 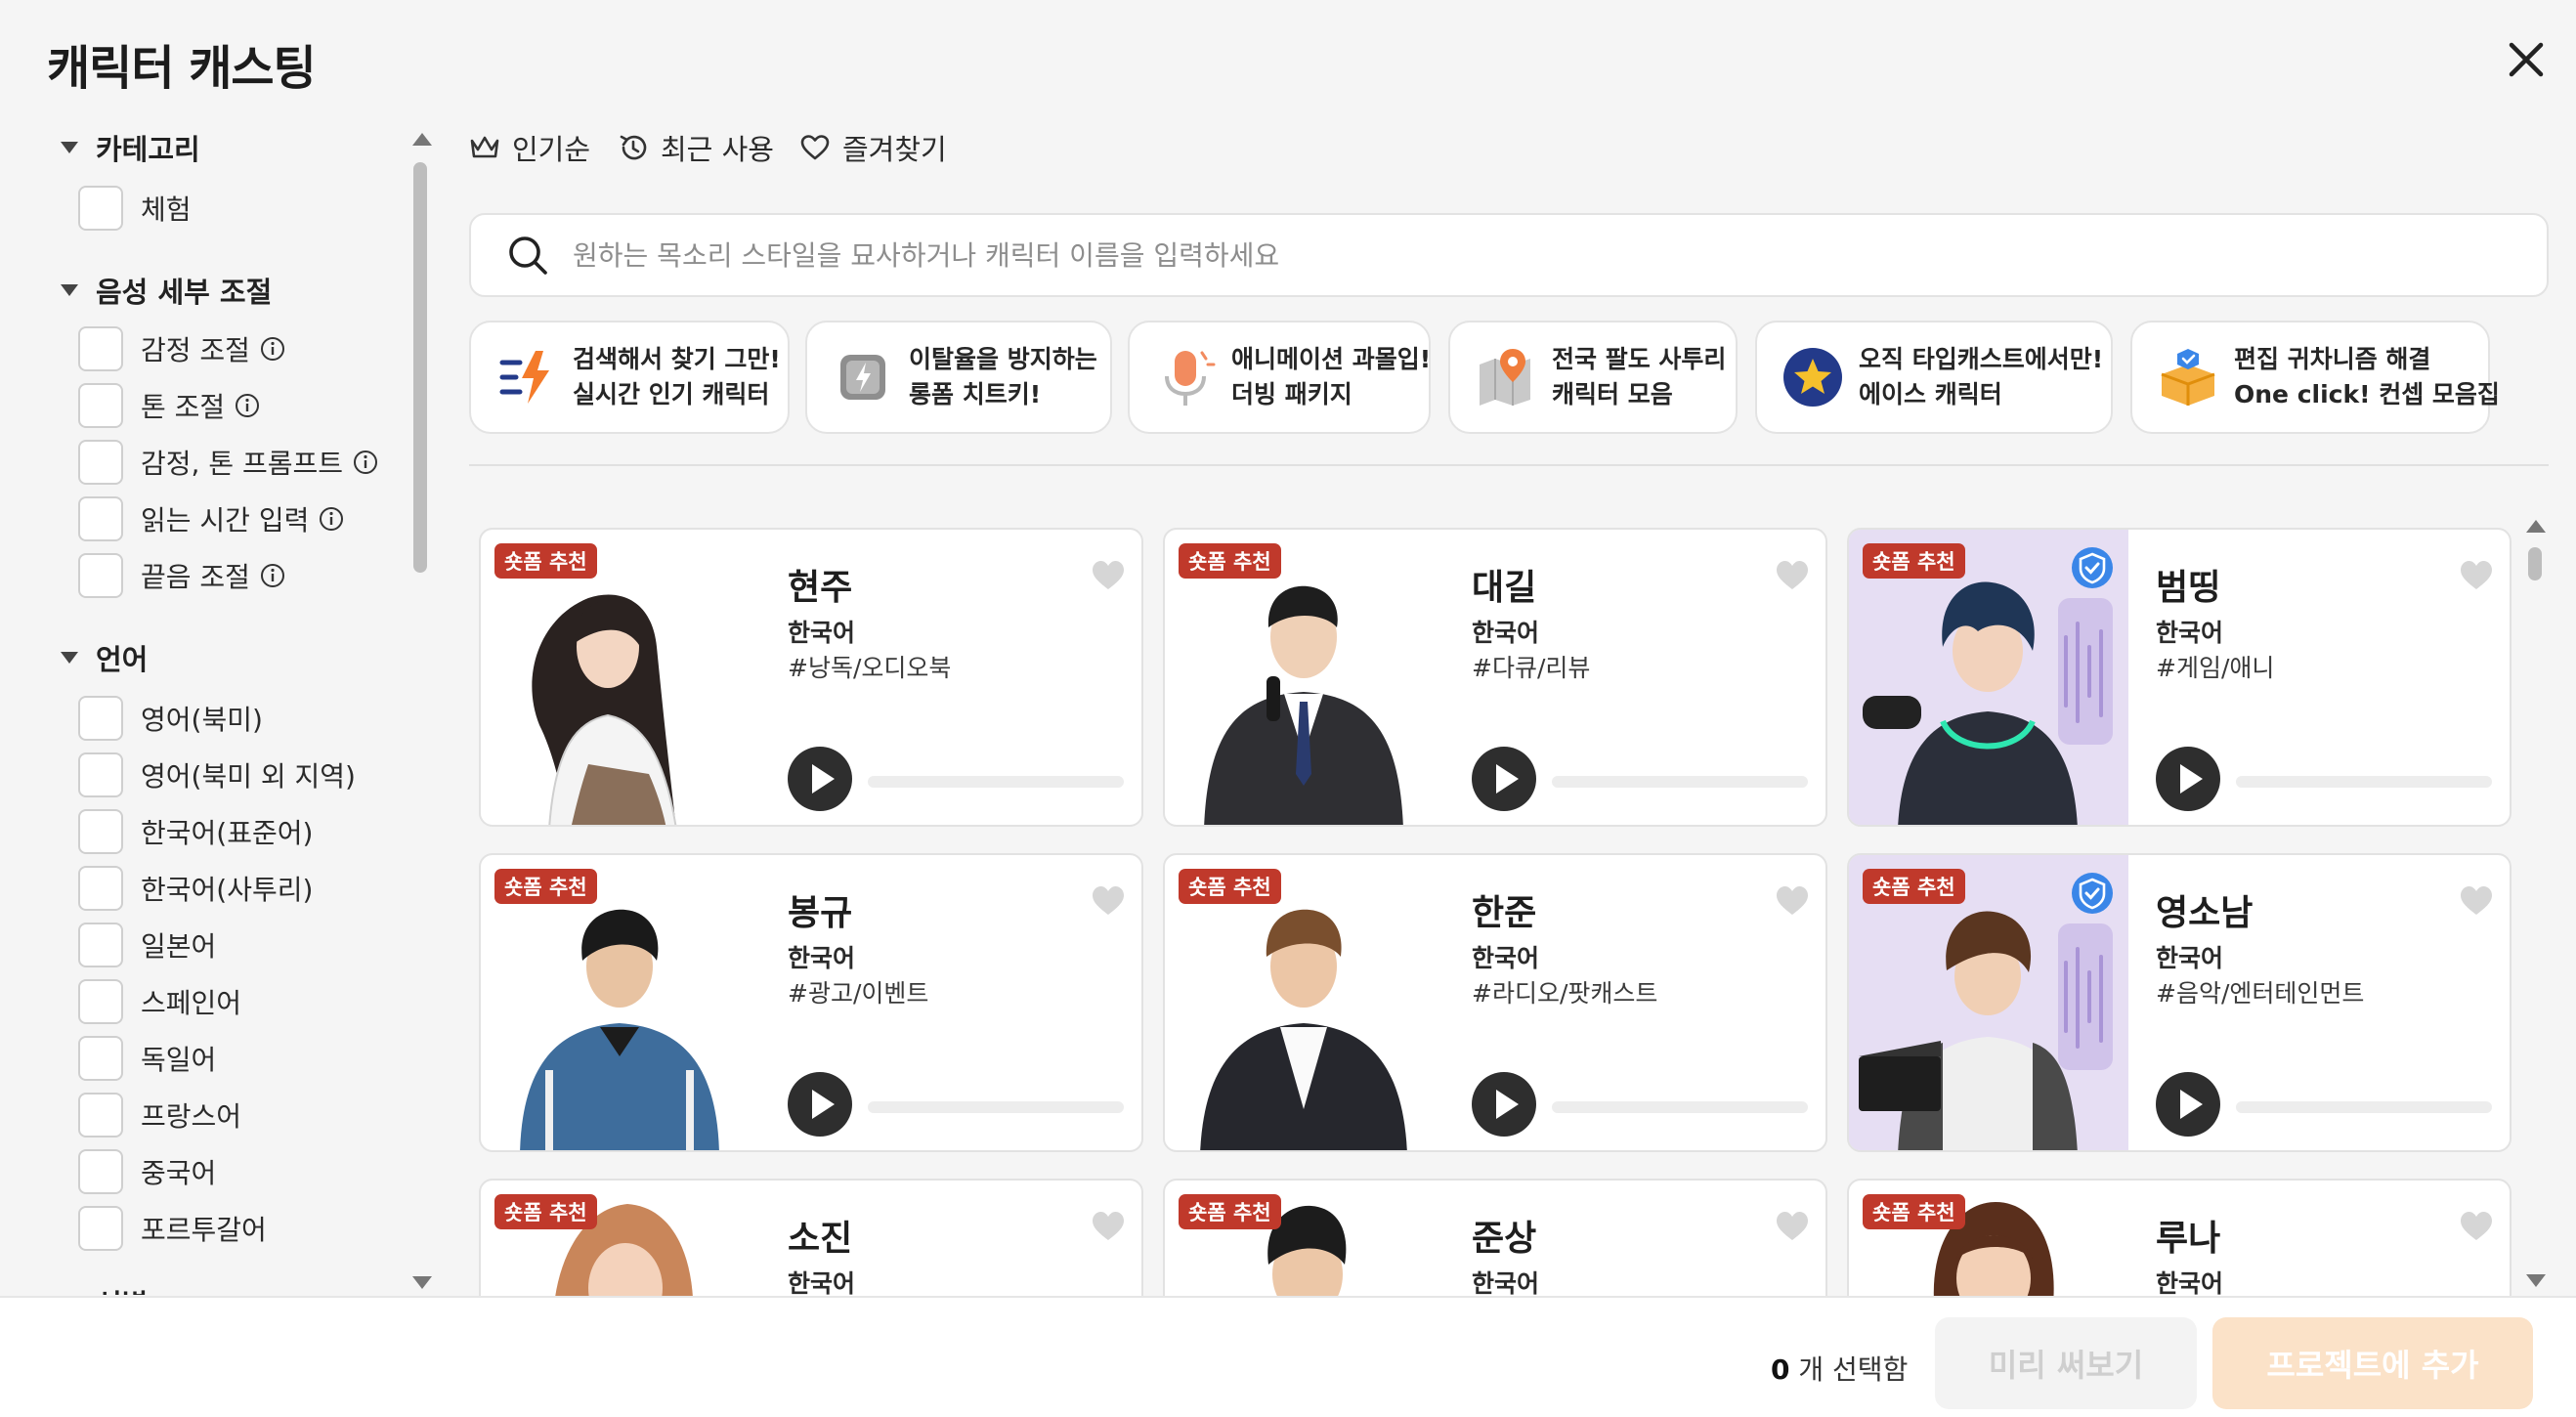 What do you see at coordinates (169, 405) in the screenshot?
I see `filter-option: 톤 조절` at bounding box center [169, 405].